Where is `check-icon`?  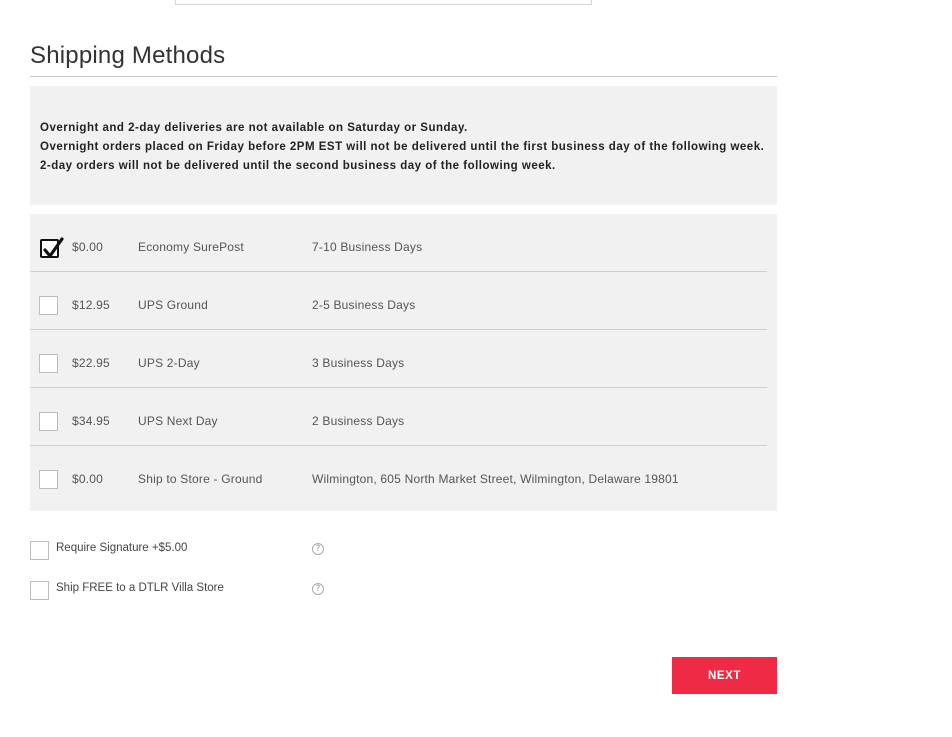 check-icon is located at coordinates (53, 247).